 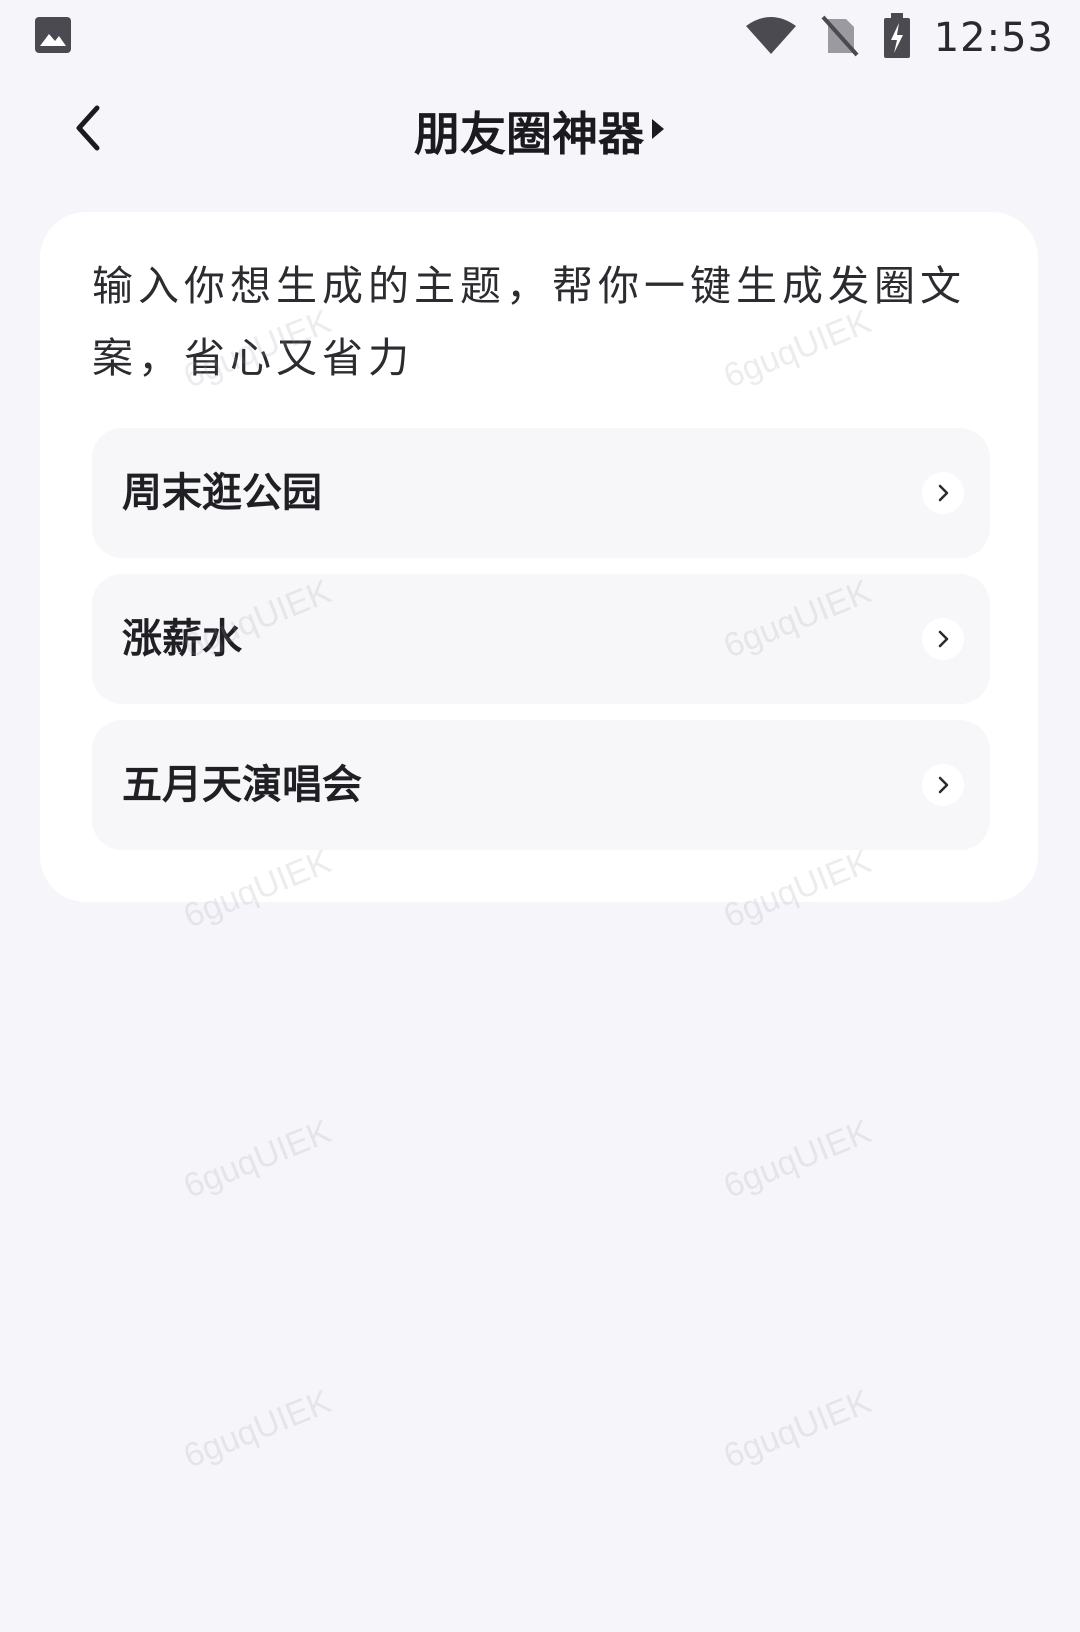 I want to click on topic-item: 五月天演唱会, so click(x=541, y=785).